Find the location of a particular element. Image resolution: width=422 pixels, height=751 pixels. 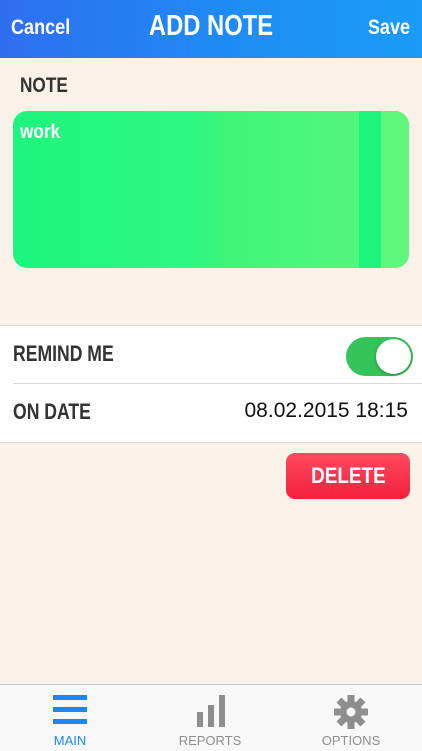

remind-me-label: REMIND ME is located at coordinates (63, 353).